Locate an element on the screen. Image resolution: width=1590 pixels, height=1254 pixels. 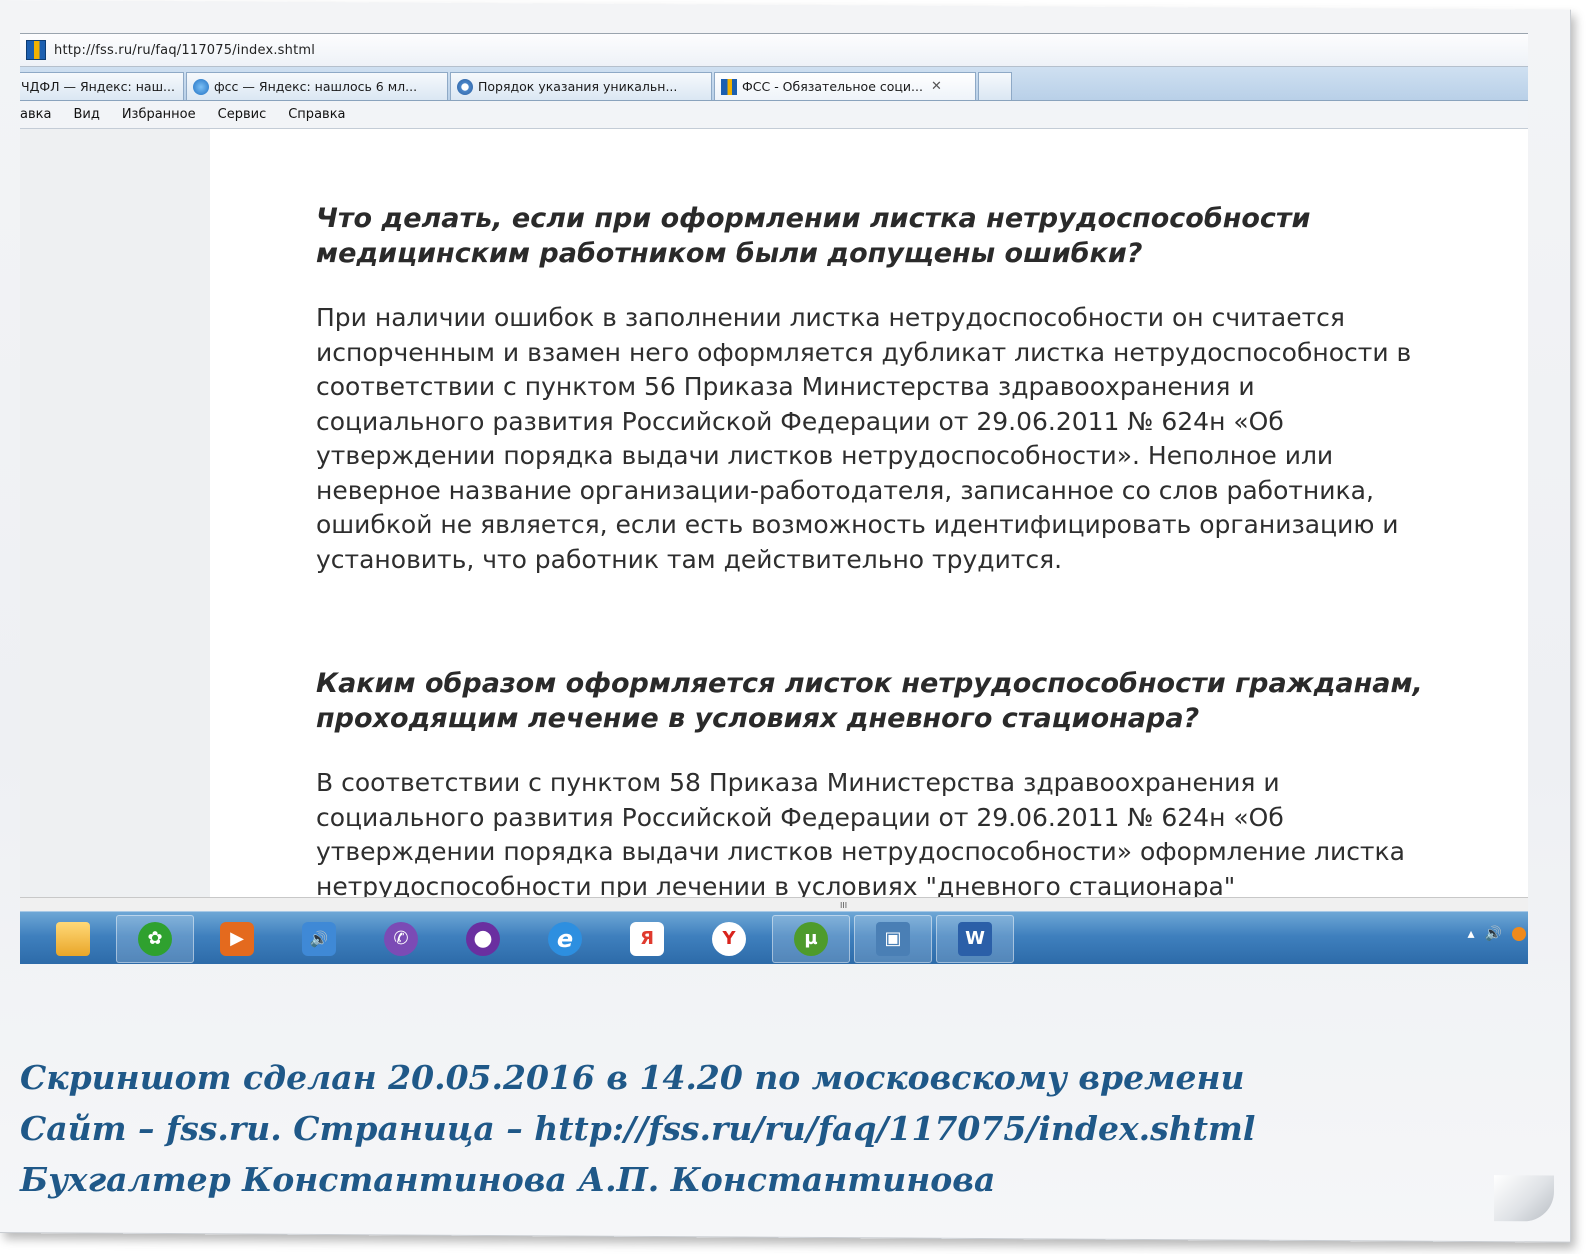
globe-icon is located at coordinates (465, 86).